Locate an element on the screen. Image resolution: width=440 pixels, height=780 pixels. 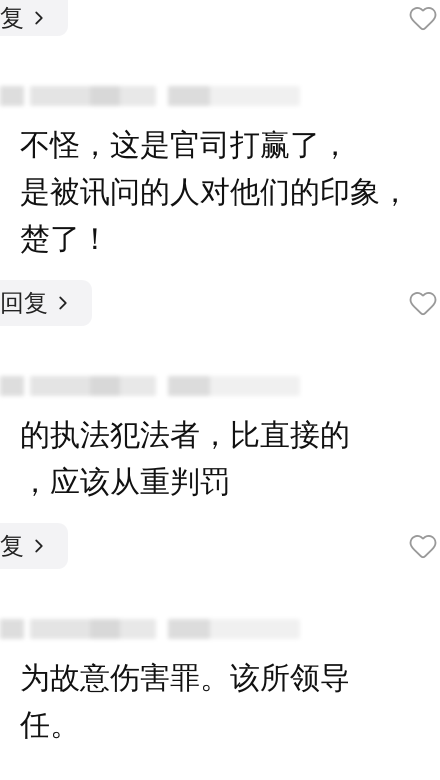
comment-text: 为故意伤害罪。该所领导 is located at coordinates (185, 679).